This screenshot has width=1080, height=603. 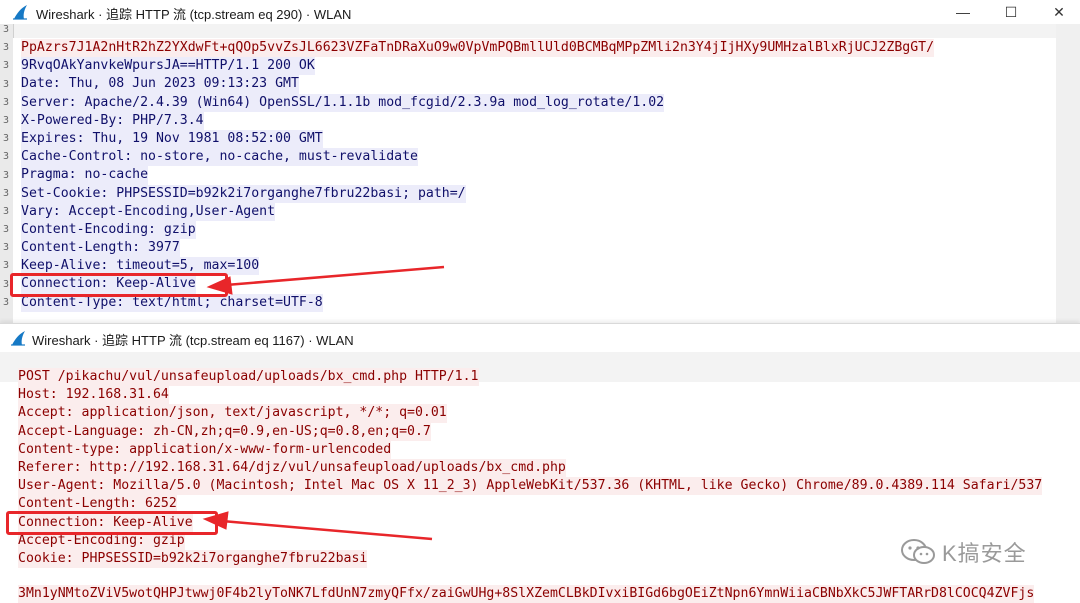 I want to click on watermark: K搞安全, so click(x=963, y=552).